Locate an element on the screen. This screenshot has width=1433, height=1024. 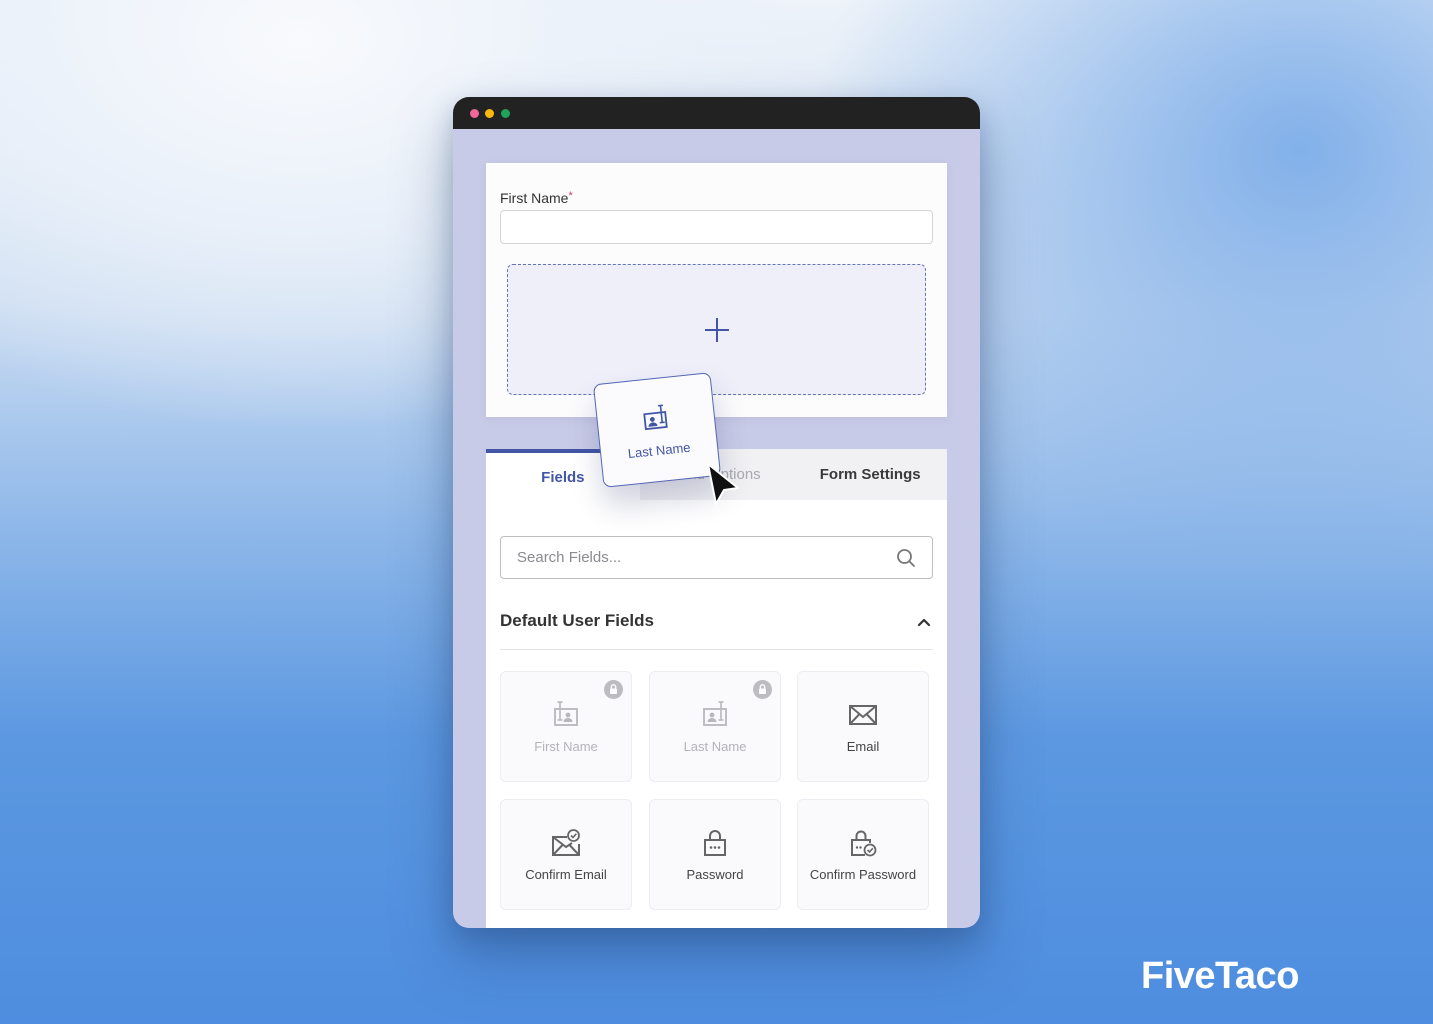
section-title: Default User Fields is located at coordinates (577, 620).